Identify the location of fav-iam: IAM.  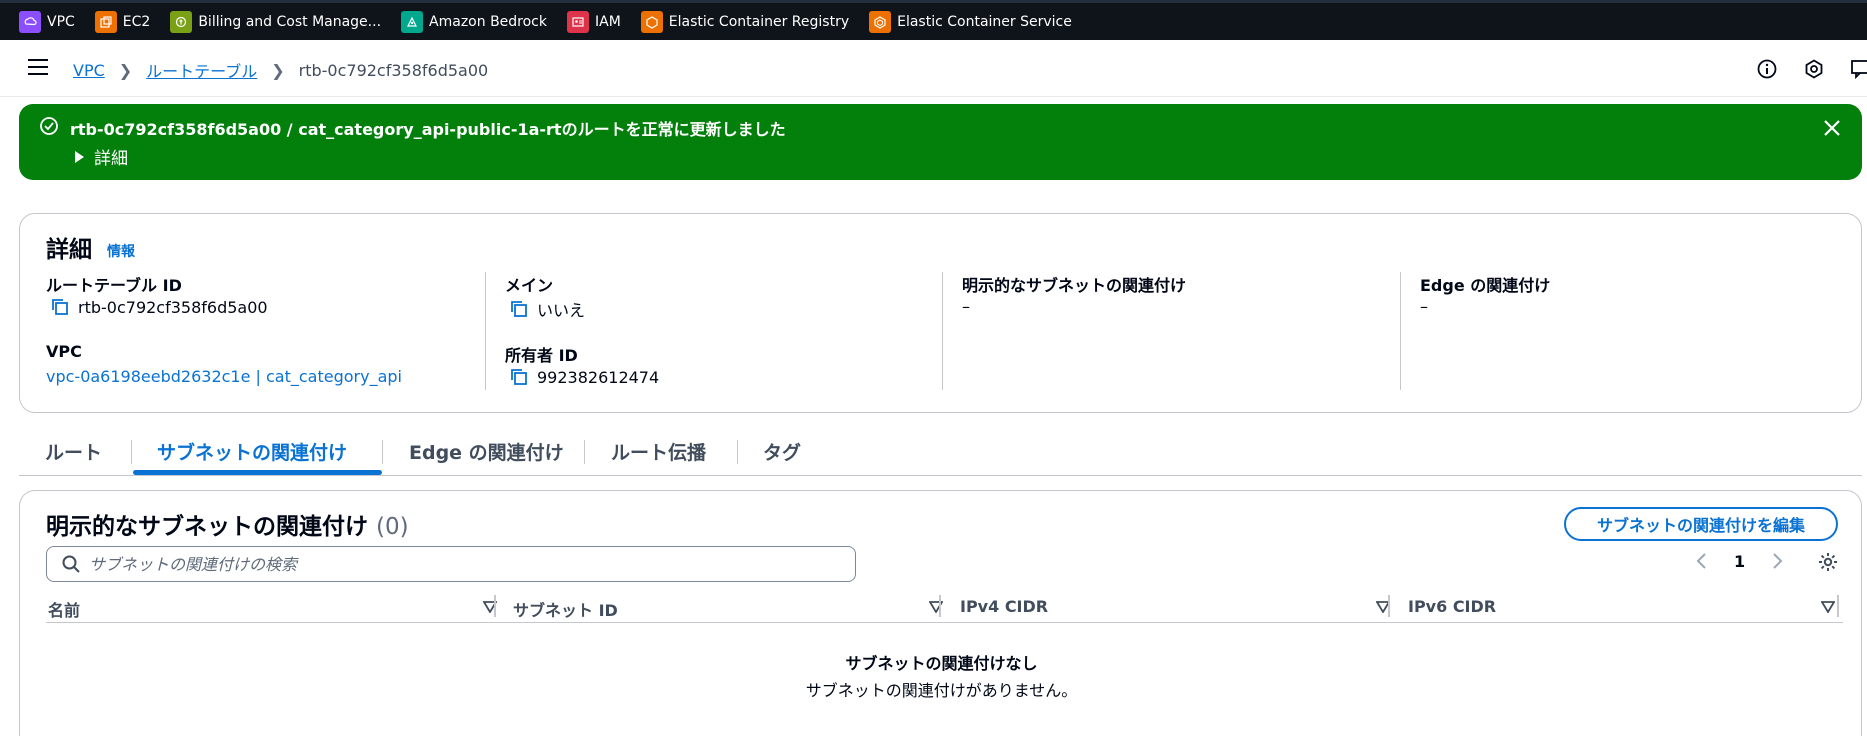
(594, 22).